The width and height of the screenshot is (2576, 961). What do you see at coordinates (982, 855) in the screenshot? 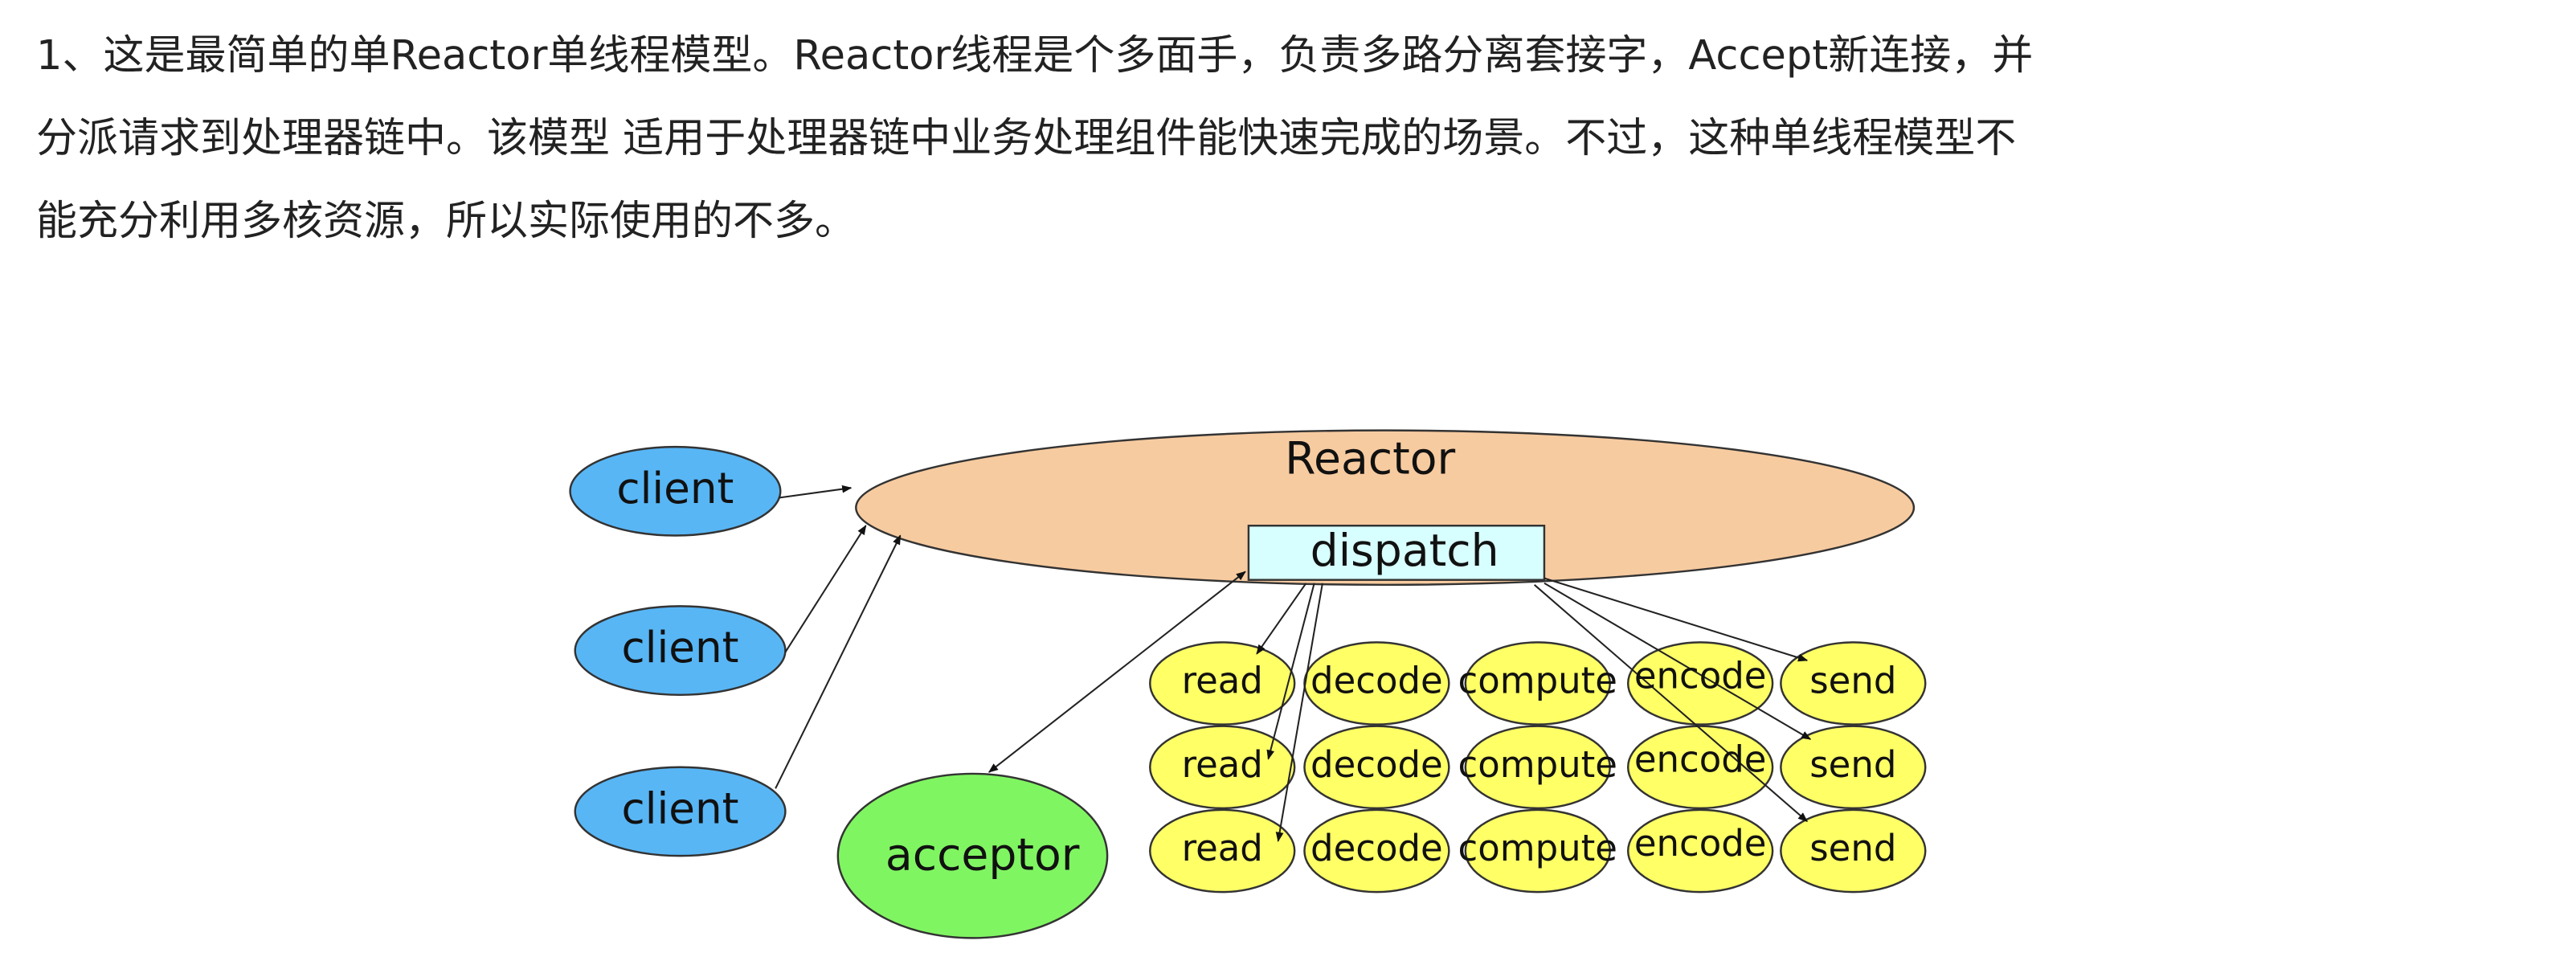
I see `acceptor-label: acceptor` at bounding box center [982, 855].